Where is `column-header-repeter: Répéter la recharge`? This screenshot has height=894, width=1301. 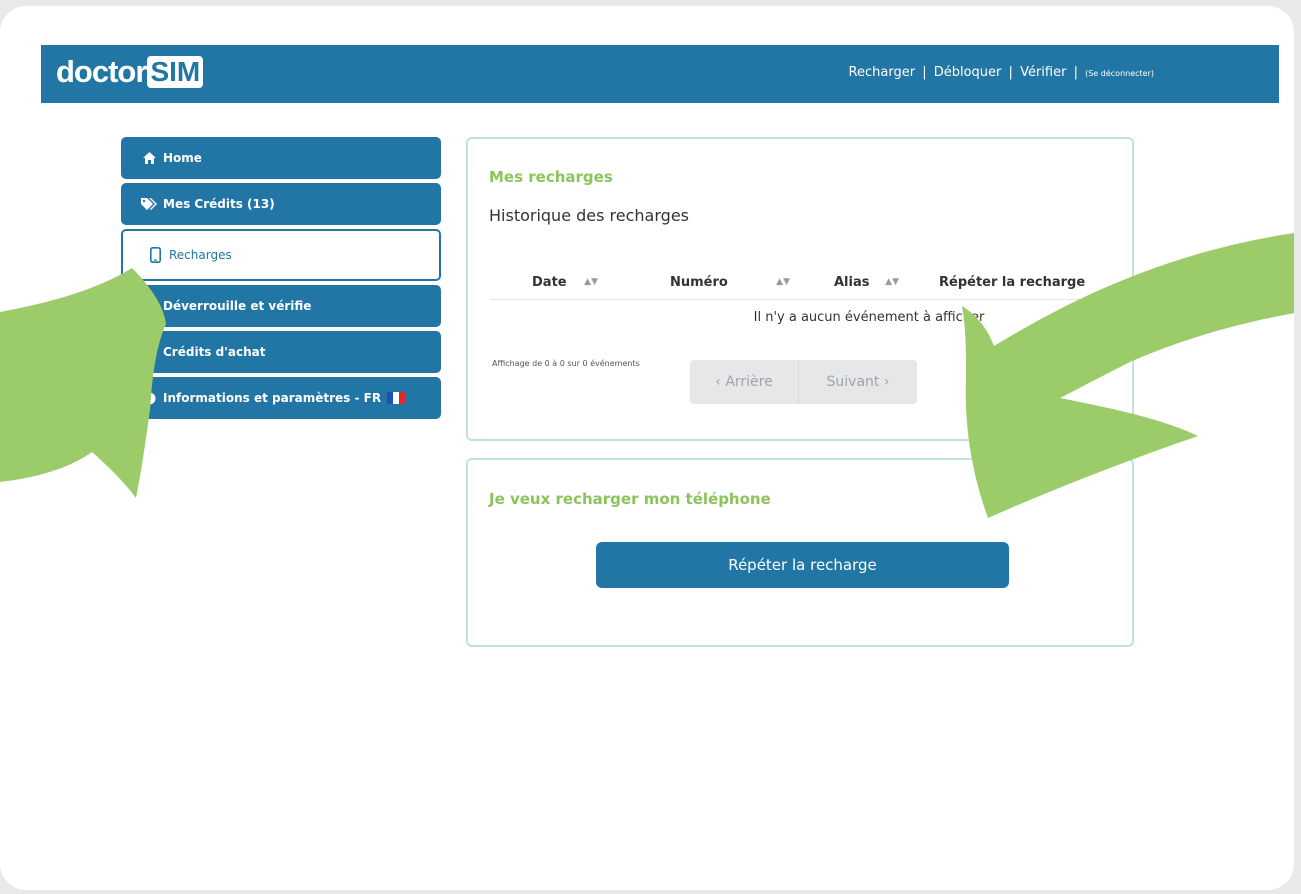
column-header-repeter: Répéter la recharge is located at coordinates (998, 282).